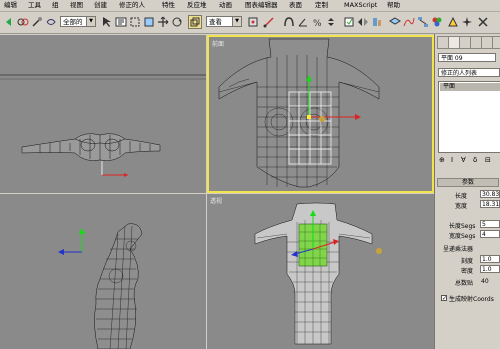  Describe the element at coordinates (121, 22) in the screenshot. I see `select-by-name-icon` at that location.